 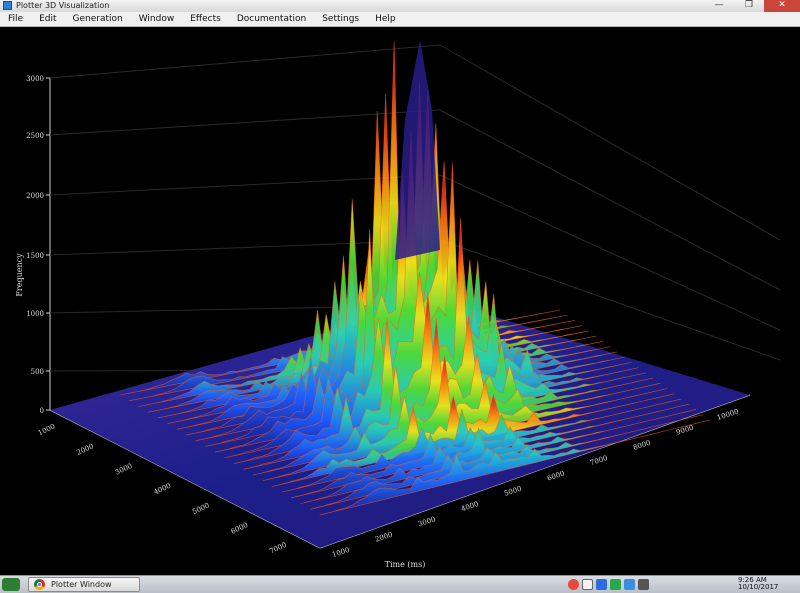 I want to click on left-tick-label: 1000, so click(x=47, y=429).